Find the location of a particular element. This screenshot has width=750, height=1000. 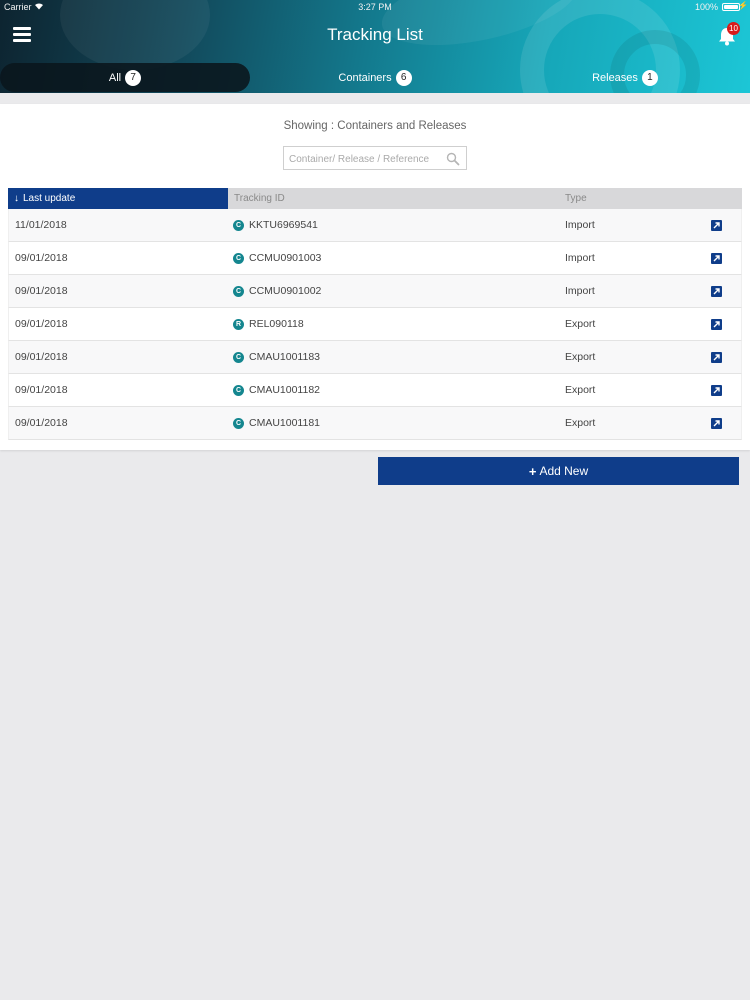

notification-count-badge: 10 is located at coordinates (733, 28).